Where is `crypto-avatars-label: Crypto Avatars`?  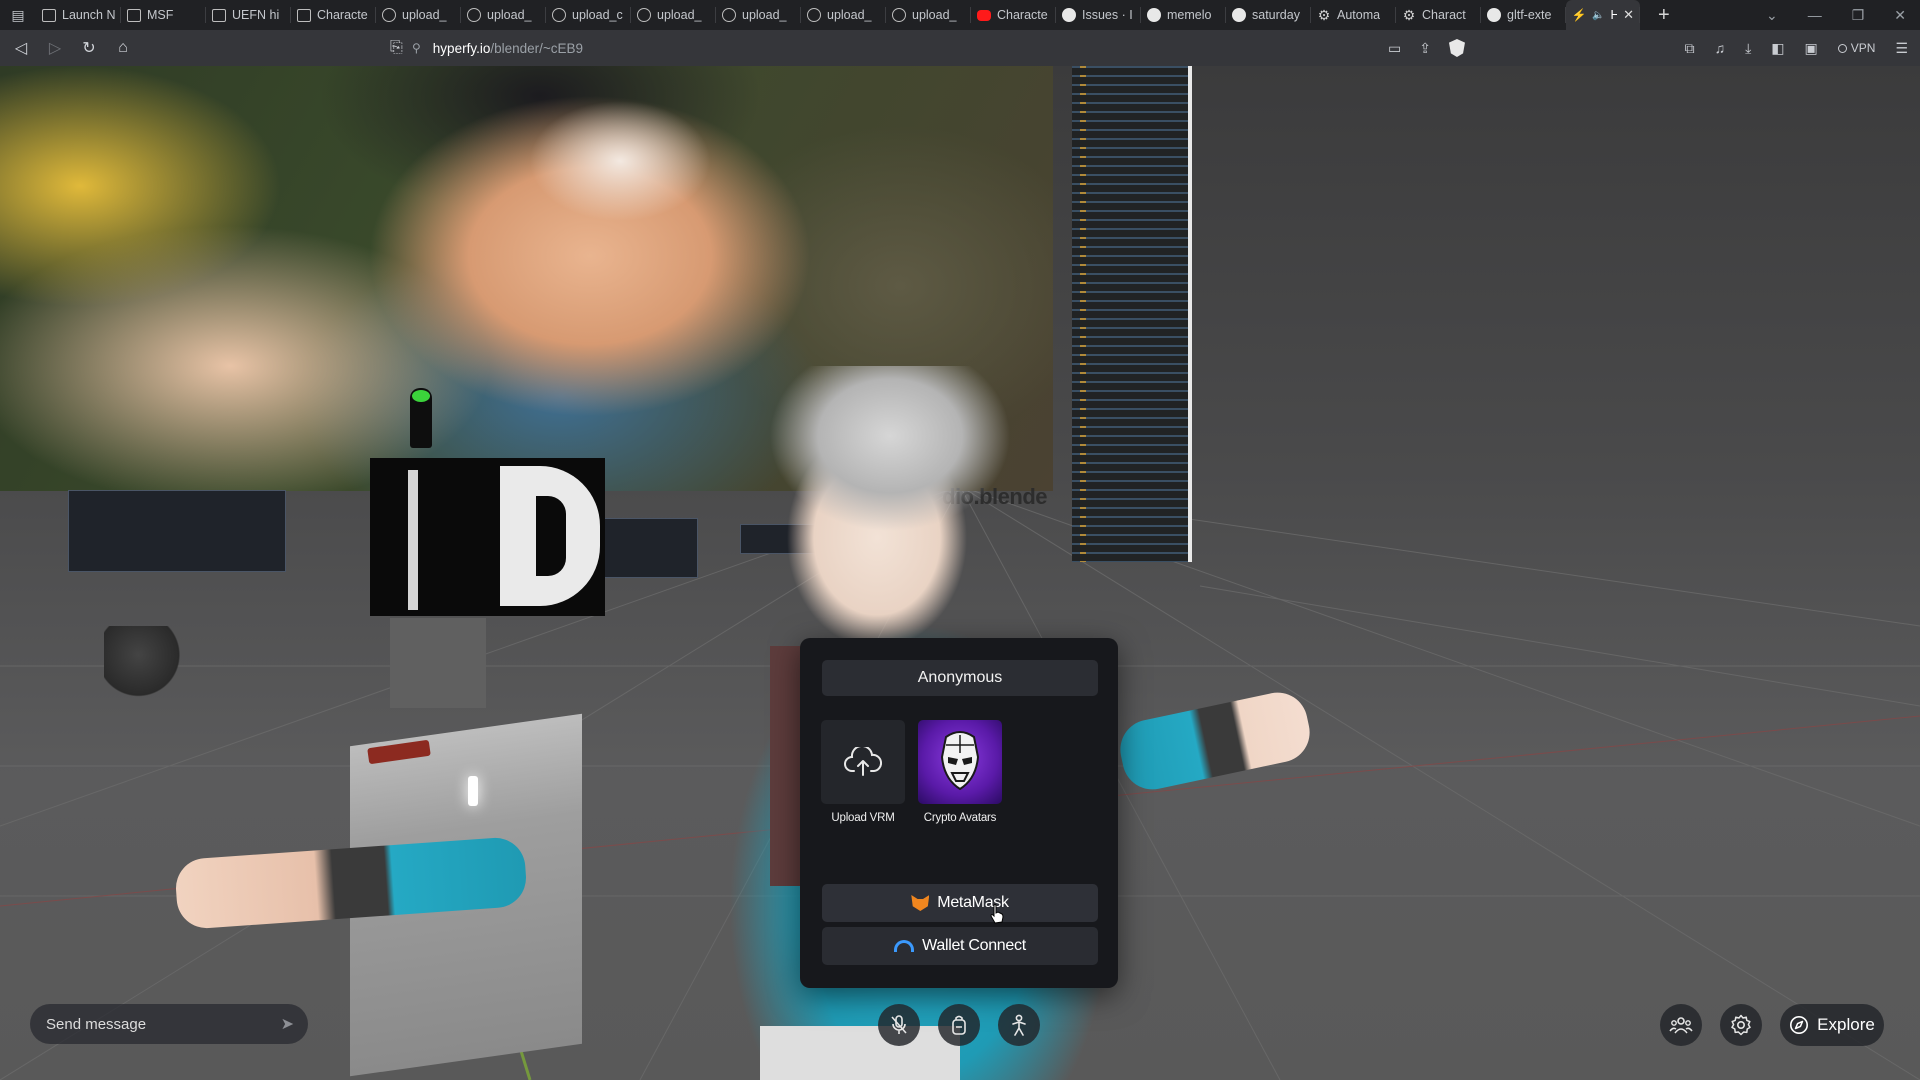 crypto-avatars-label: Crypto Avatars is located at coordinates (960, 818).